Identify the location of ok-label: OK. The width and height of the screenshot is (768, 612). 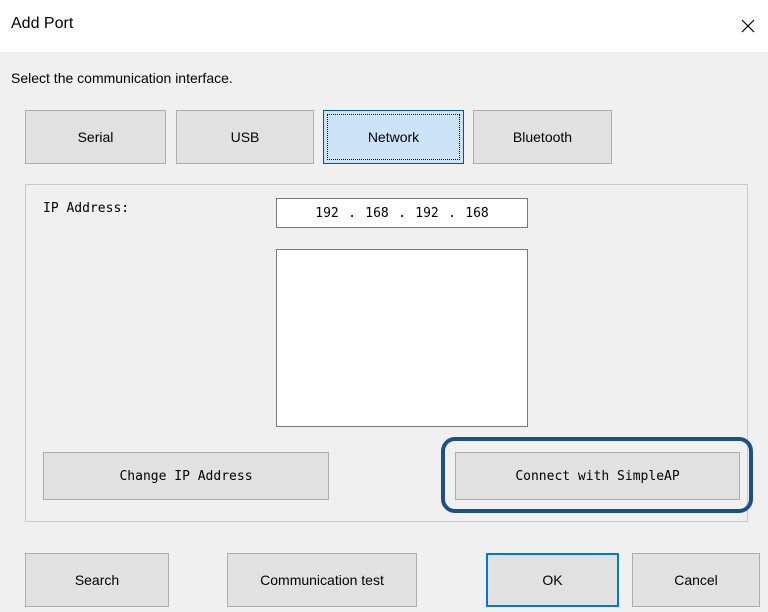
(552, 580).